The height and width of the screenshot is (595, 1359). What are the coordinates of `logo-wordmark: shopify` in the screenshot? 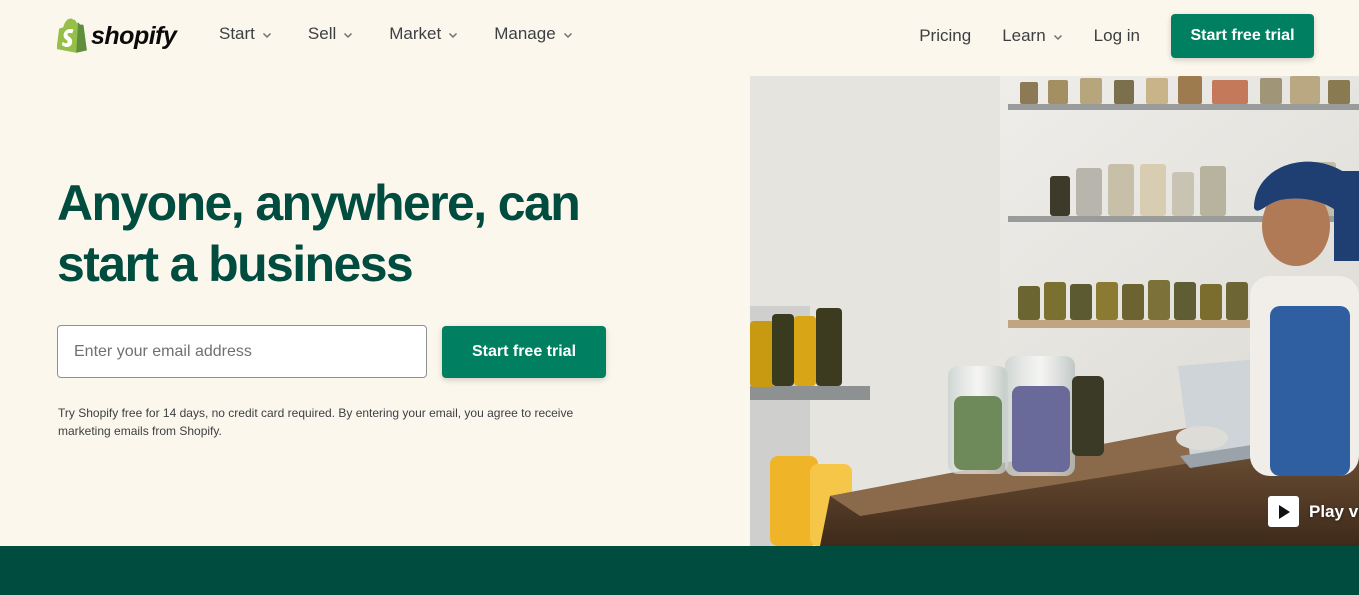 It's located at (134, 35).